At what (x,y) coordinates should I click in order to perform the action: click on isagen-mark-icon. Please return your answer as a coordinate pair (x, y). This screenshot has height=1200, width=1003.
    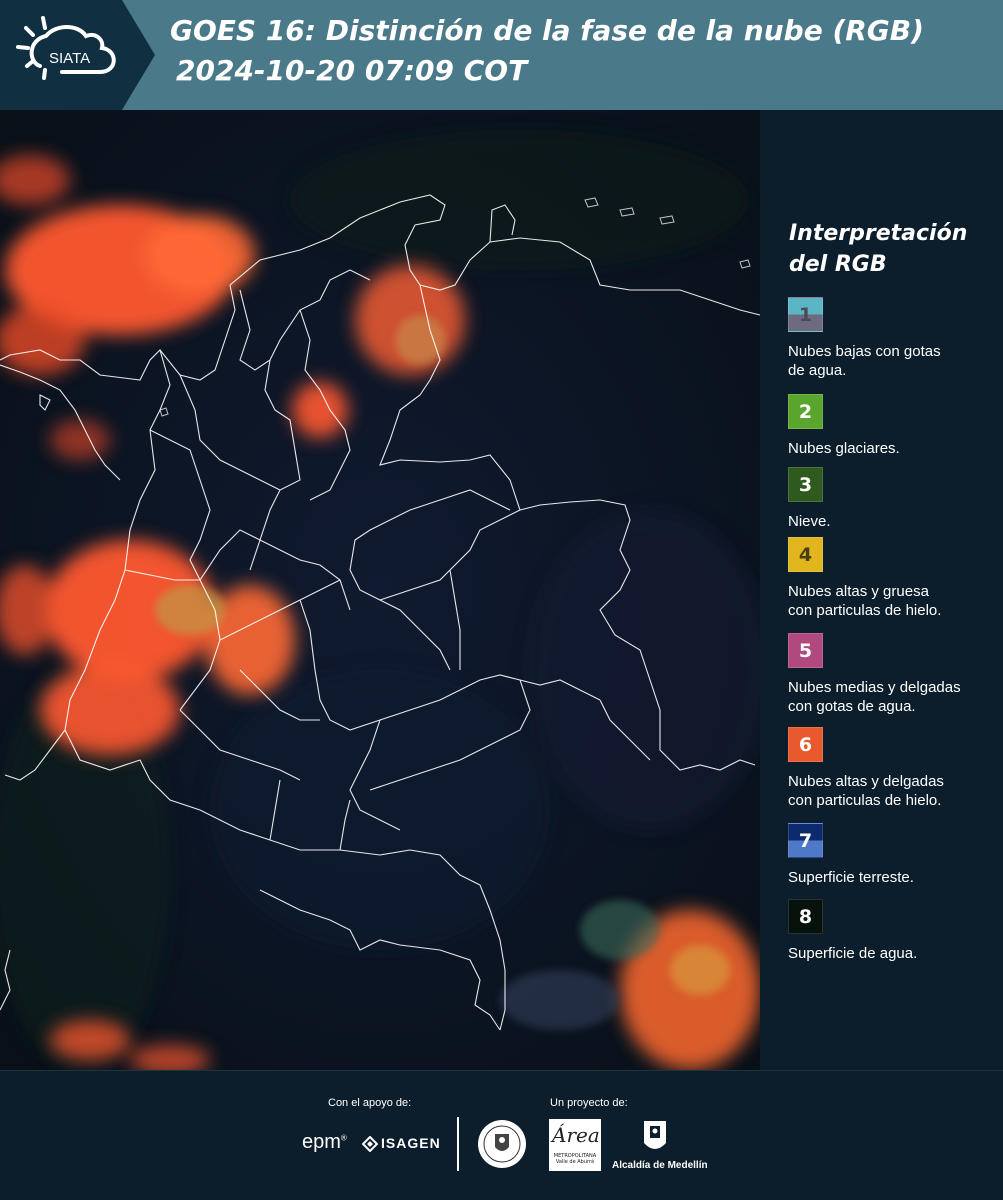
    Looking at the image, I should click on (370, 1144).